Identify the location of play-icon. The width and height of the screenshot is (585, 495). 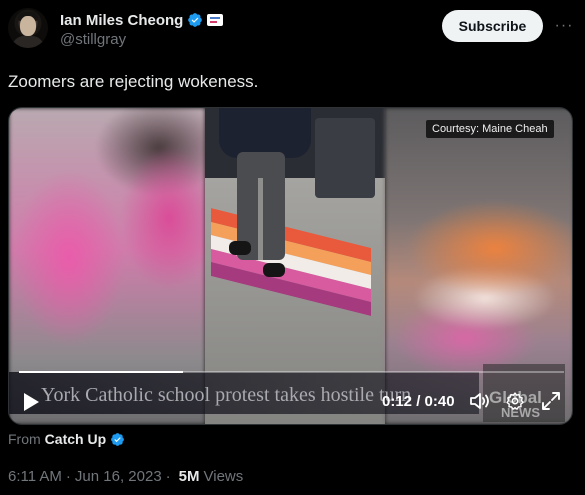
(31, 402).